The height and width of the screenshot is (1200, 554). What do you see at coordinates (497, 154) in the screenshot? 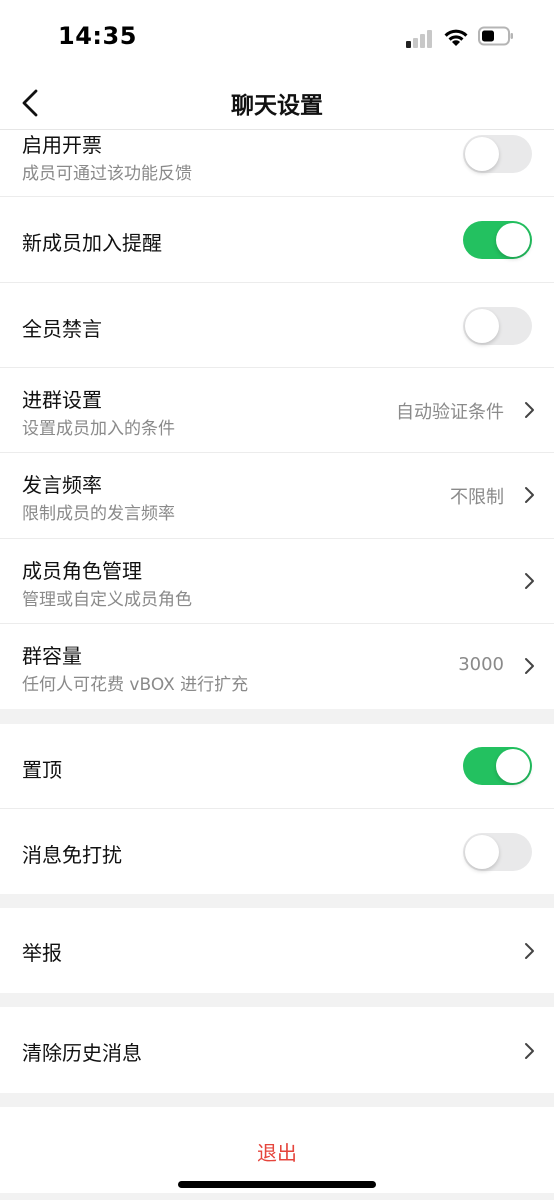
I see `invoice-toggle` at bounding box center [497, 154].